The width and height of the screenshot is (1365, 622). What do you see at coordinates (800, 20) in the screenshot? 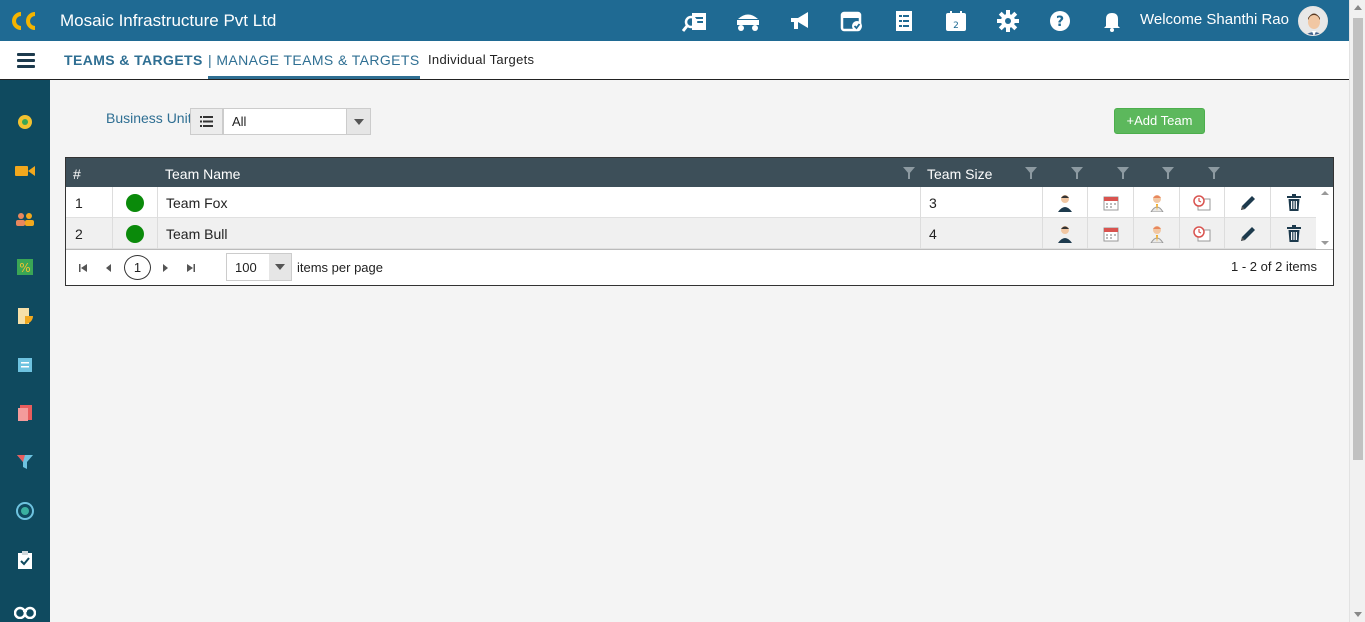
I see `megaphone-icon` at bounding box center [800, 20].